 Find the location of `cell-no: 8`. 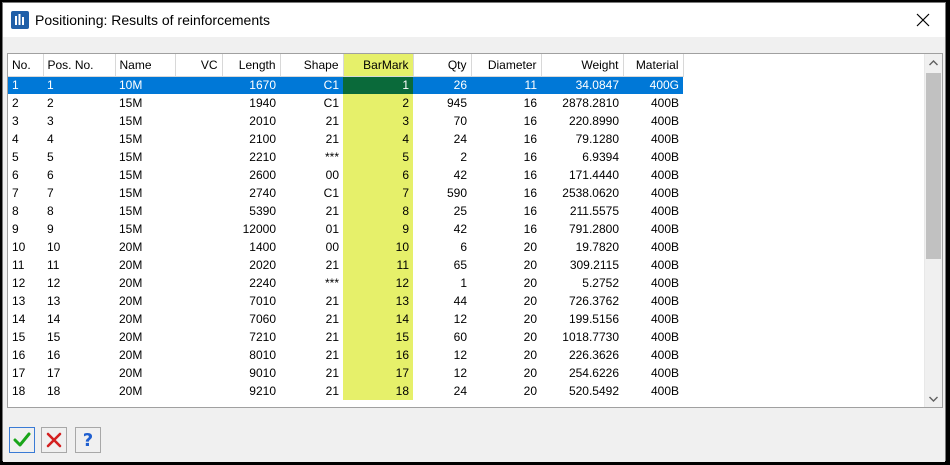

cell-no: 8 is located at coordinates (15, 211).